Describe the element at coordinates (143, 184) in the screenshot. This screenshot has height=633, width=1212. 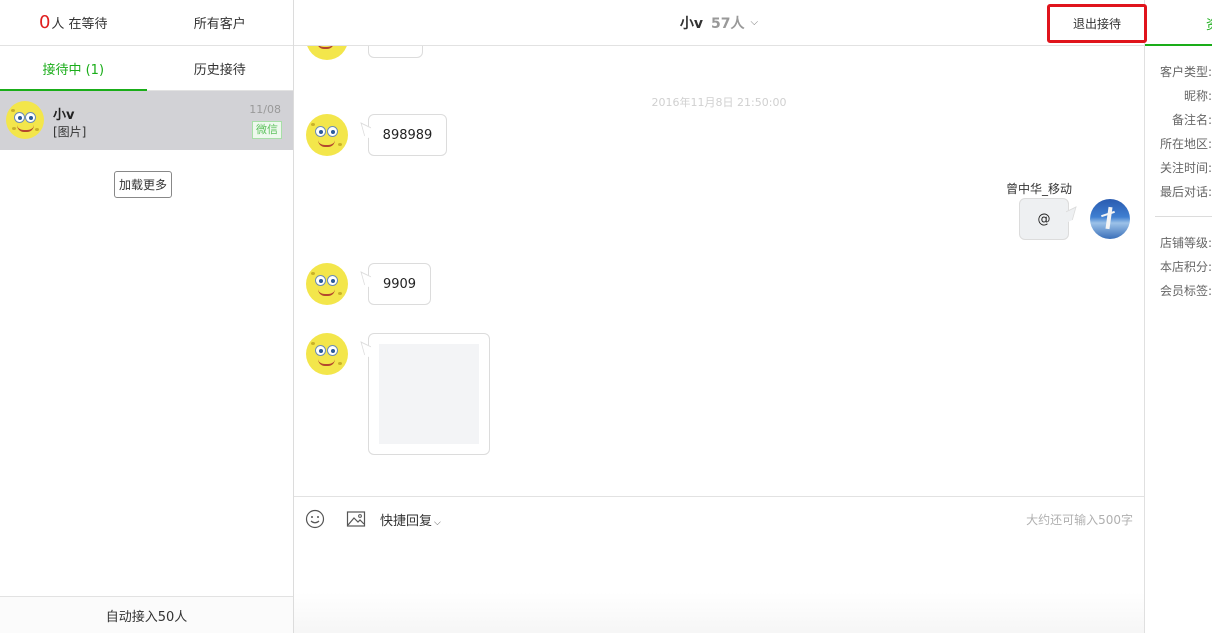
I see `load-more-button: 加载更多` at that location.